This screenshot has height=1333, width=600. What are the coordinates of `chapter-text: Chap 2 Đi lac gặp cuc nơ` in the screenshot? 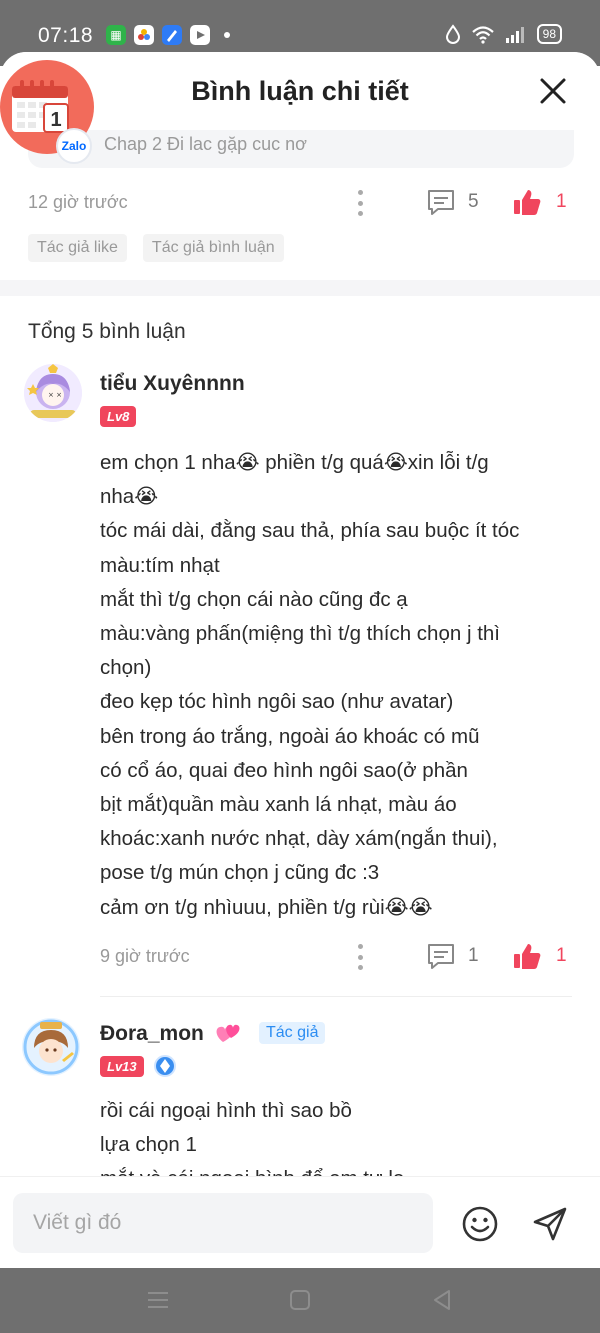 It's located at (205, 144).